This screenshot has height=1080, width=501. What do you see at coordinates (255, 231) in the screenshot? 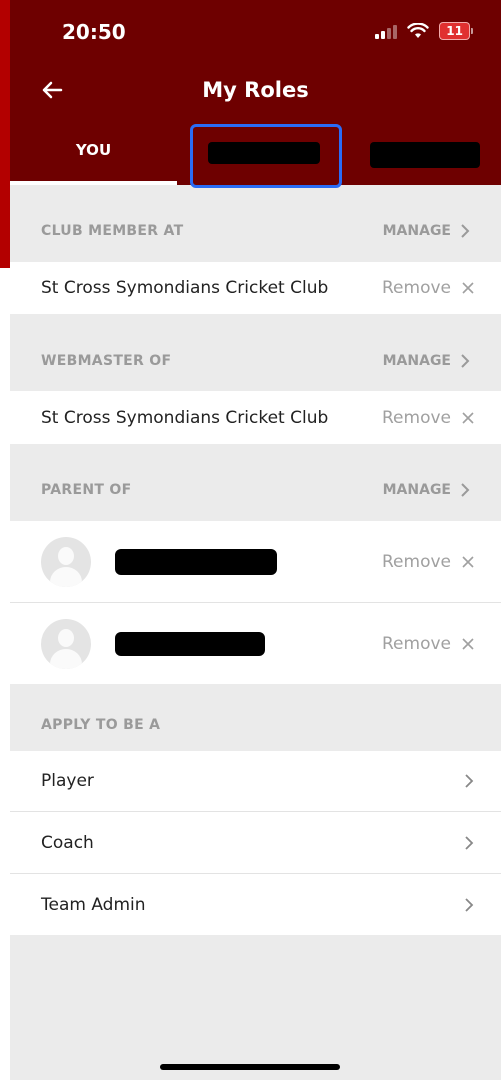
I see `section-header-club-member: CLUB MEMBER AT MANAGE` at bounding box center [255, 231].